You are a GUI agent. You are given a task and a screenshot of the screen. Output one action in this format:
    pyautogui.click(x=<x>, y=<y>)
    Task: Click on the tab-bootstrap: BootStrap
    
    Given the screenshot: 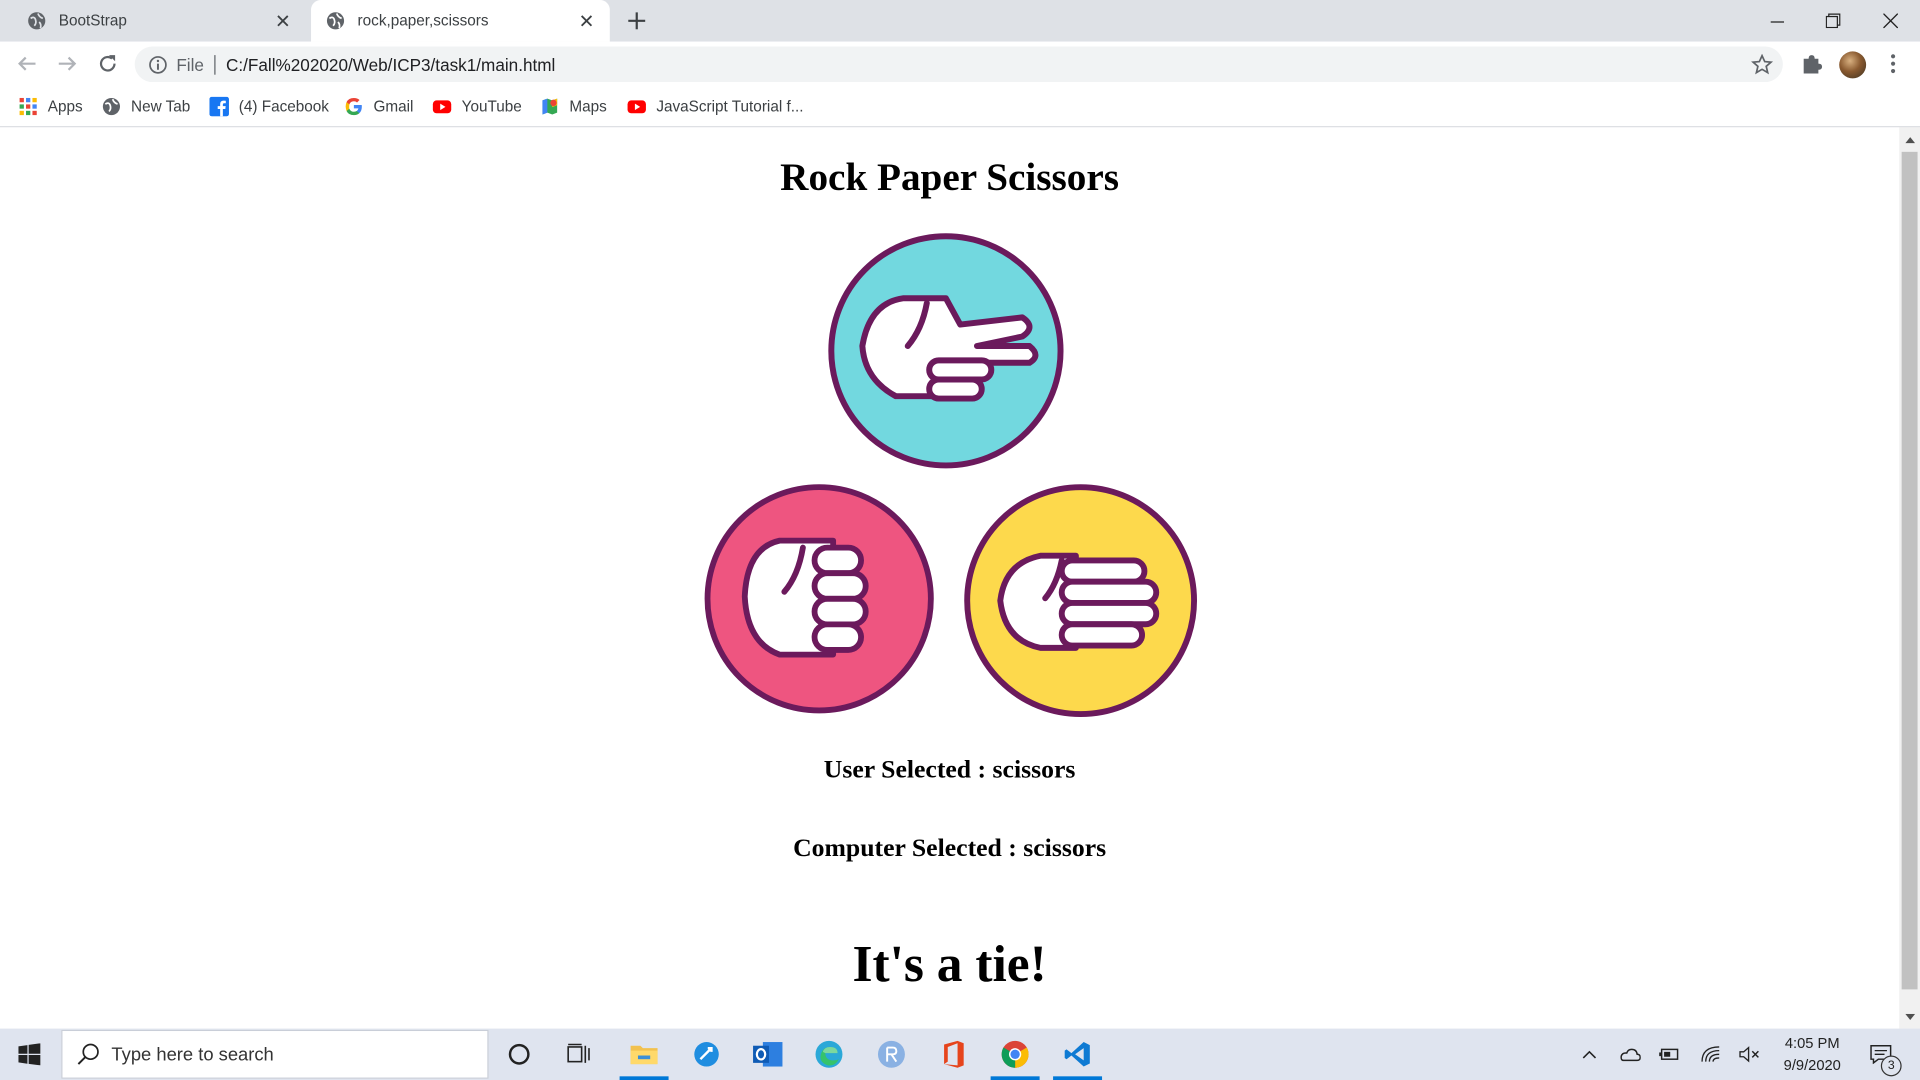 What is the action you would take?
    pyautogui.click(x=159, y=21)
    